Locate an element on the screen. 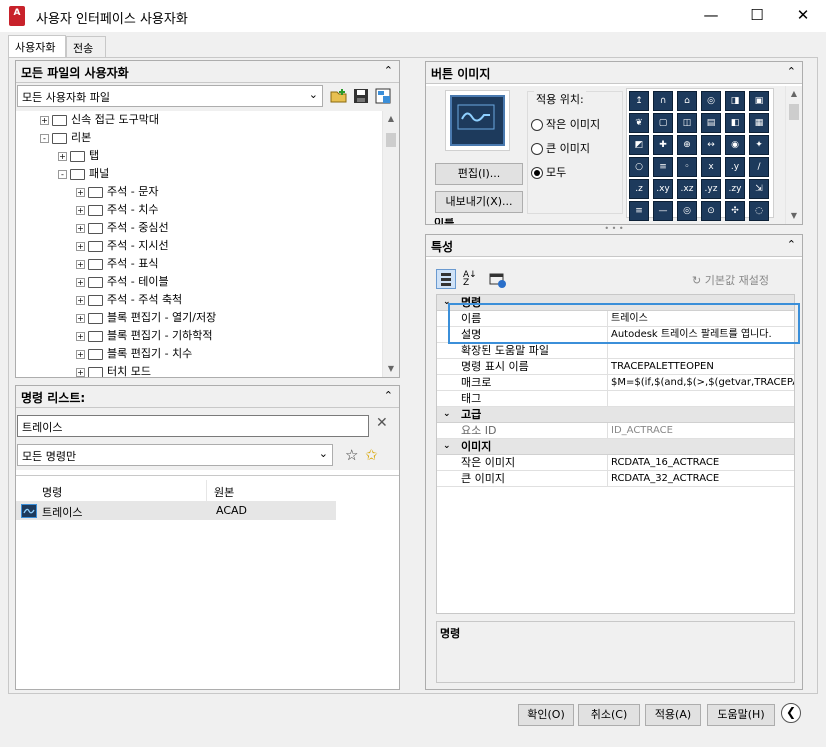  command-search-input: 트레이스 is located at coordinates (193, 426).